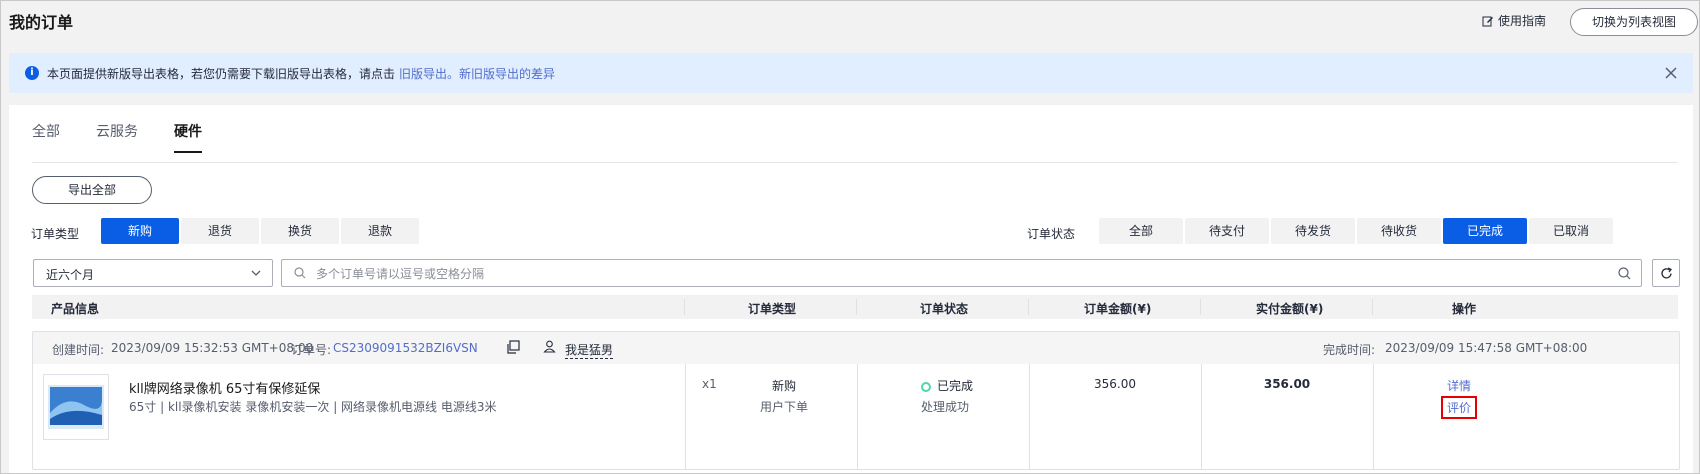 The width and height of the screenshot is (1700, 474). What do you see at coordinates (70, 275) in the screenshot?
I see `period-value: 近六个月` at bounding box center [70, 275].